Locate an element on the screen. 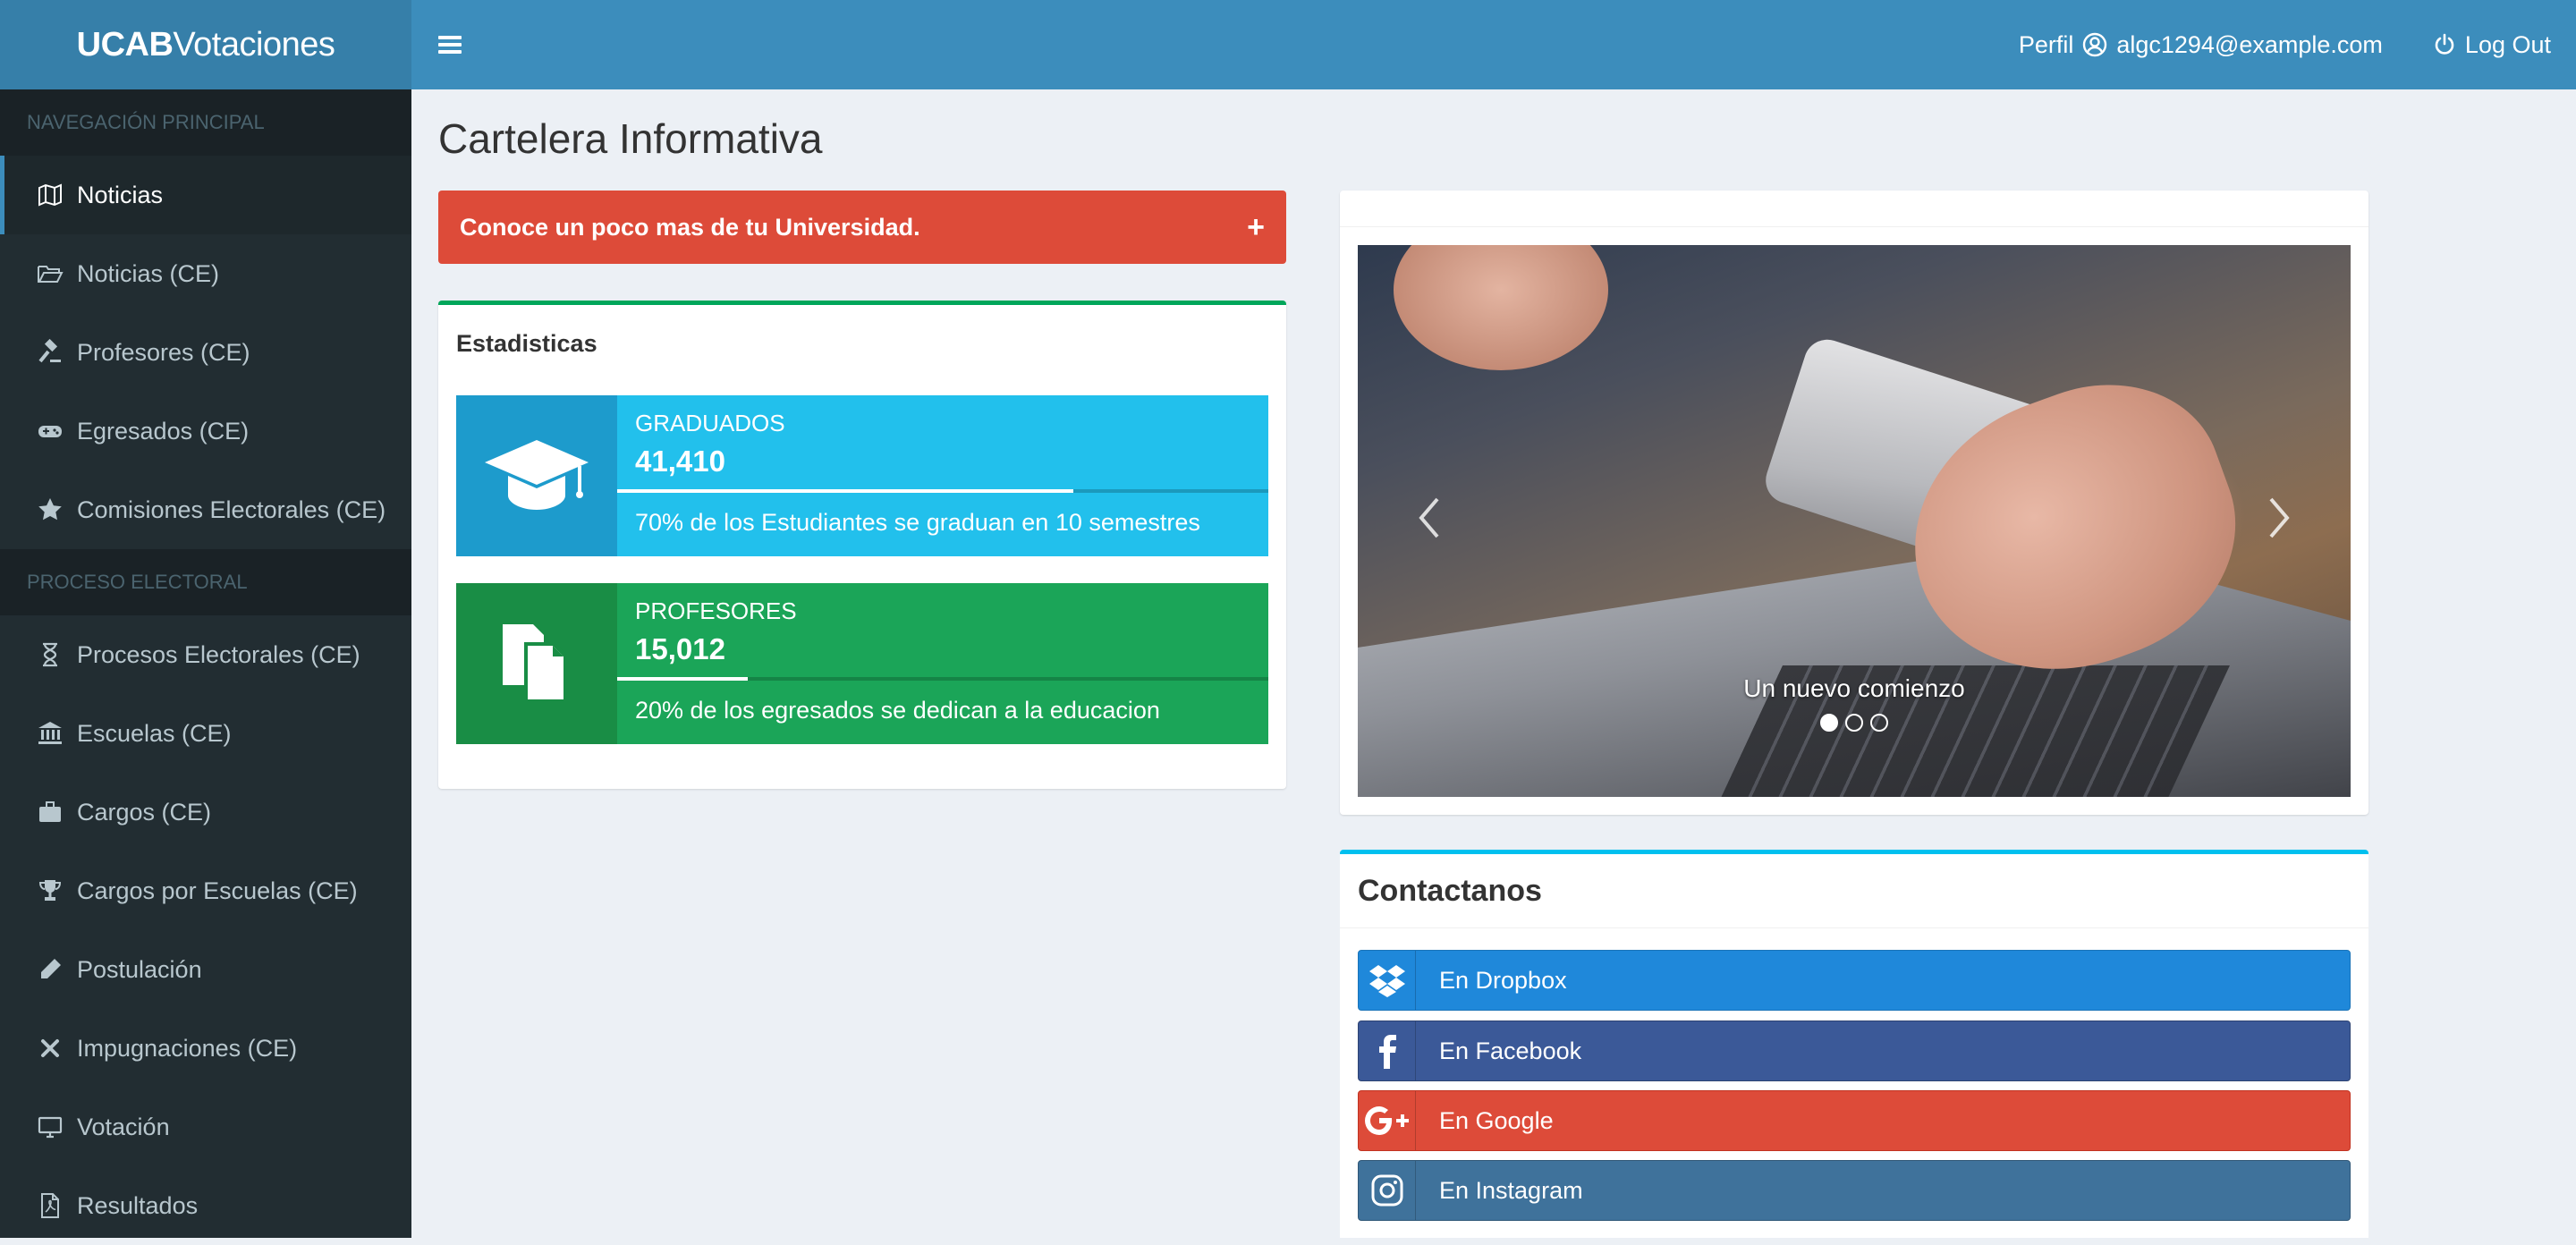 The width and height of the screenshot is (2576, 1245). sidebar-item-label: Procesos Electorales (CE) is located at coordinates (218, 654).